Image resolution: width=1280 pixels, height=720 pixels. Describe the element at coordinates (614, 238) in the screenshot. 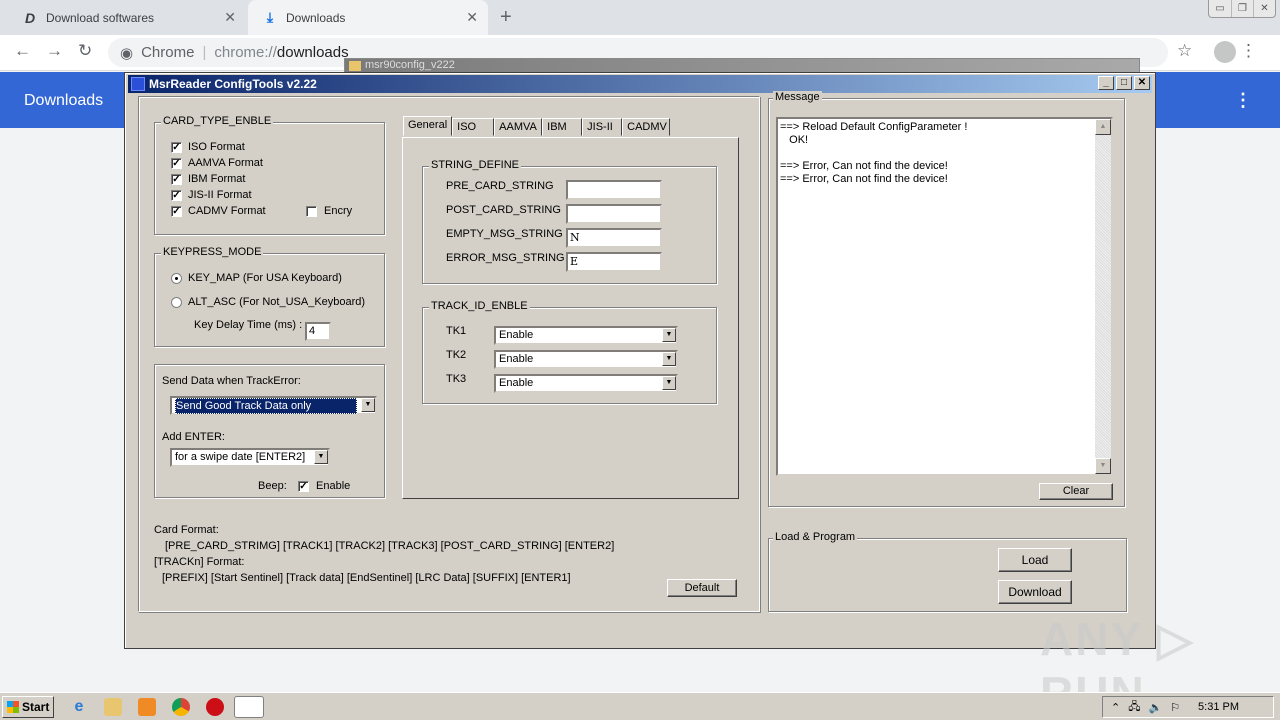

I see `empty-msg-string-input: N` at that location.